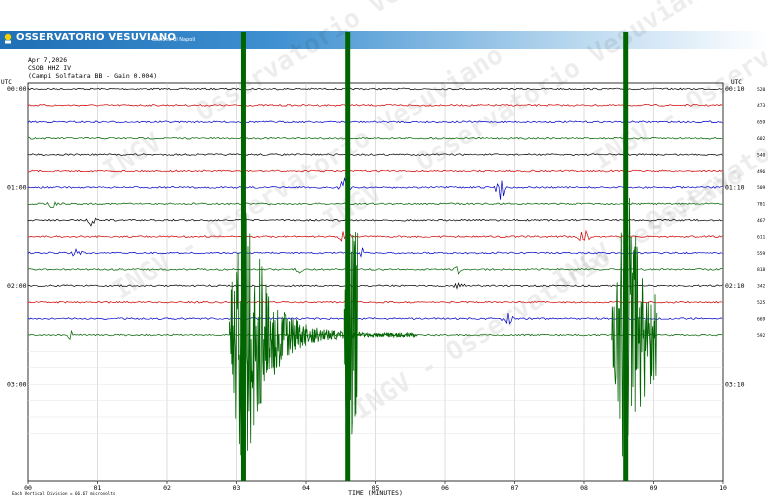 The height and width of the screenshot is (503, 768). What do you see at coordinates (323, 336) in the screenshot?
I see `saturated-event-trace` at bounding box center [323, 336].